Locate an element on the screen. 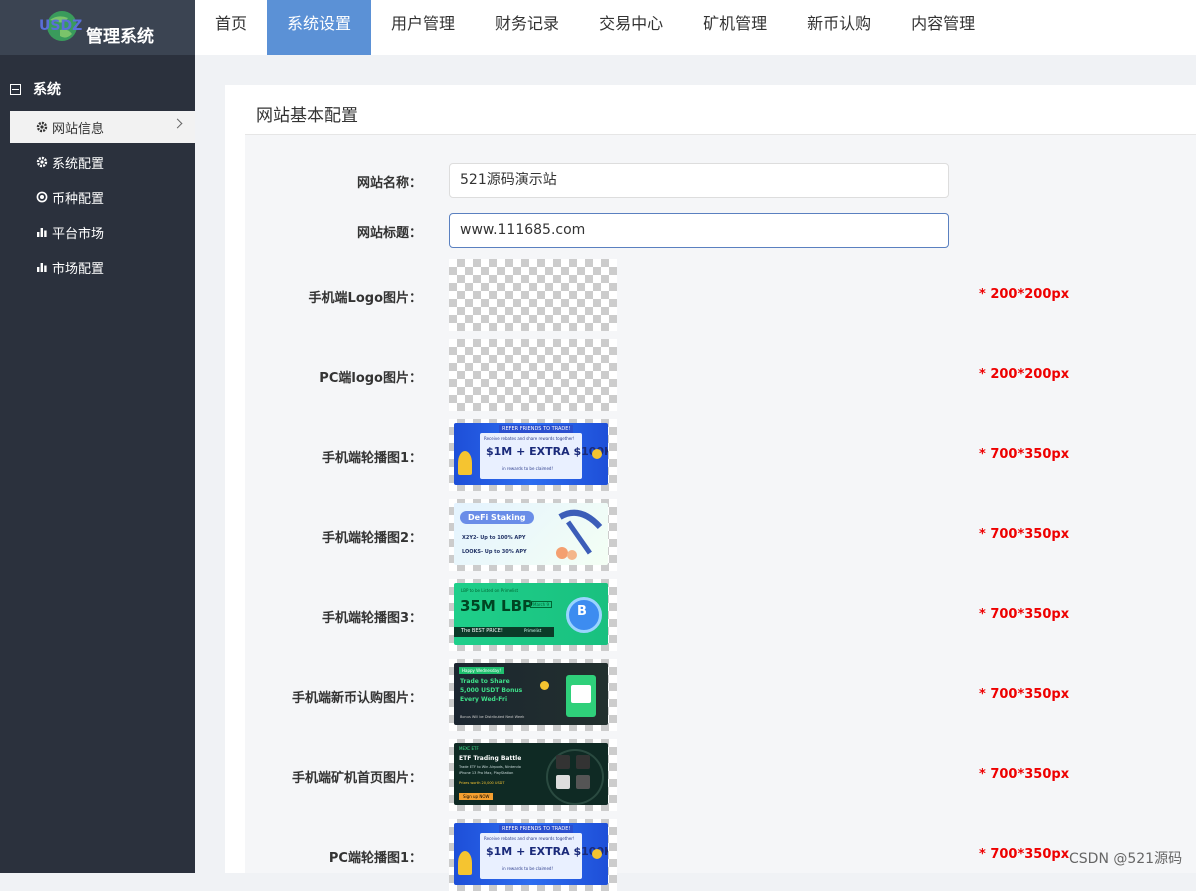 The width and height of the screenshot is (1196, 891). mobile-banner-3-label: 手机端轮播图3： is located at coordinates (371, 618).